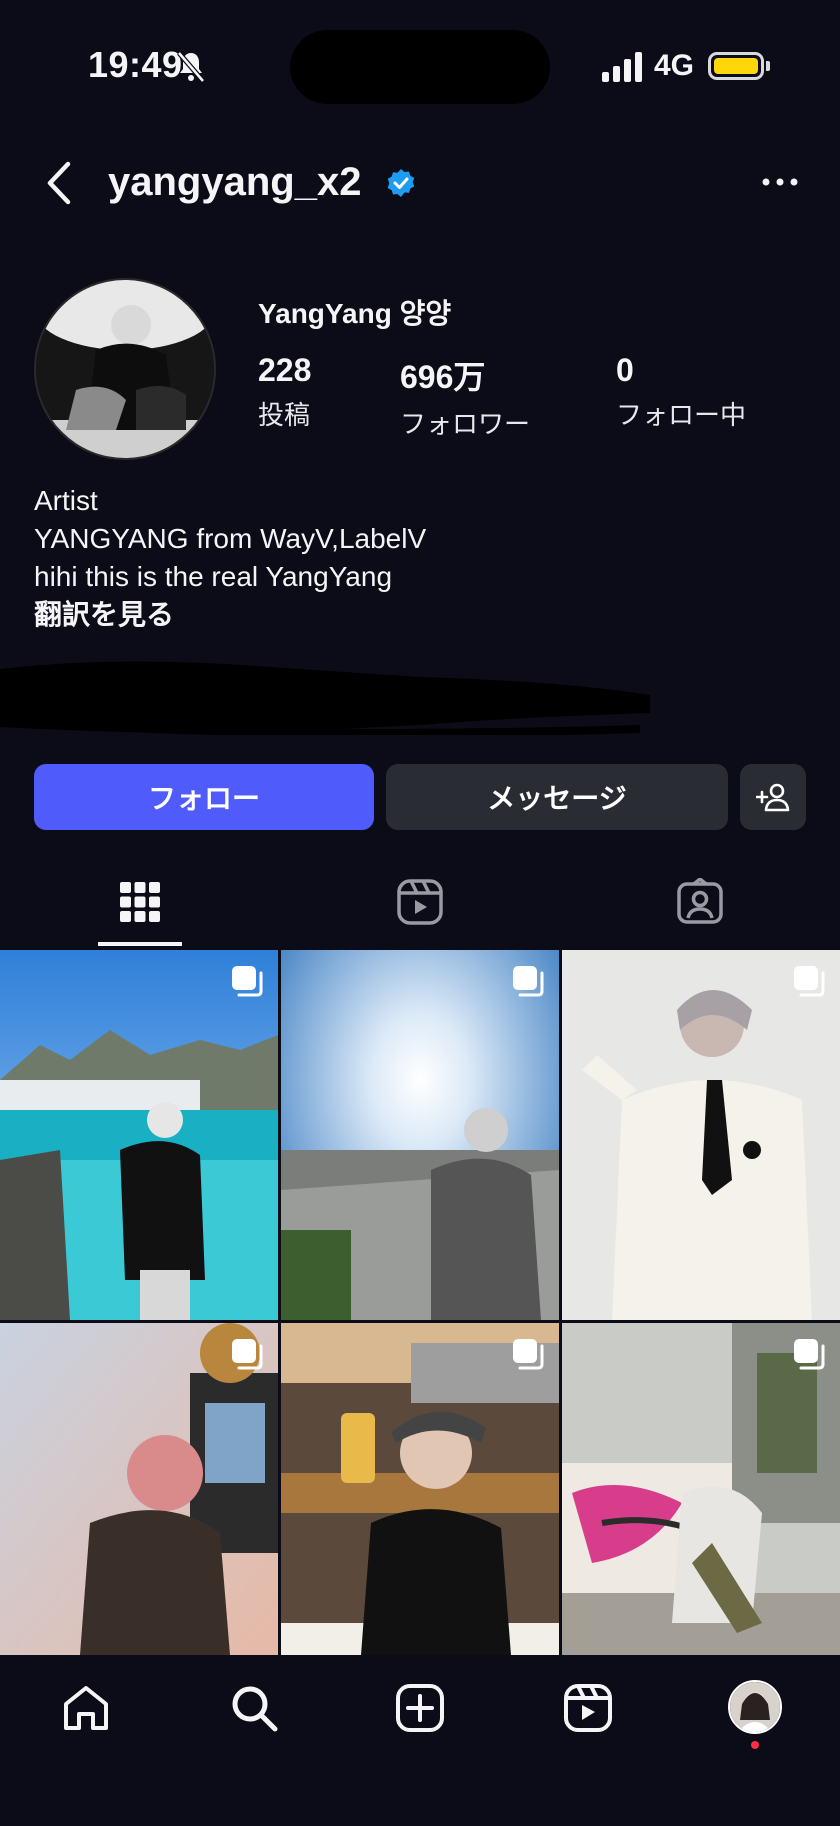 The image size is (840, 1826). Describe the element at coordinates (140, 944) in the screenshot. I see `active-tab-indicator` at that location.